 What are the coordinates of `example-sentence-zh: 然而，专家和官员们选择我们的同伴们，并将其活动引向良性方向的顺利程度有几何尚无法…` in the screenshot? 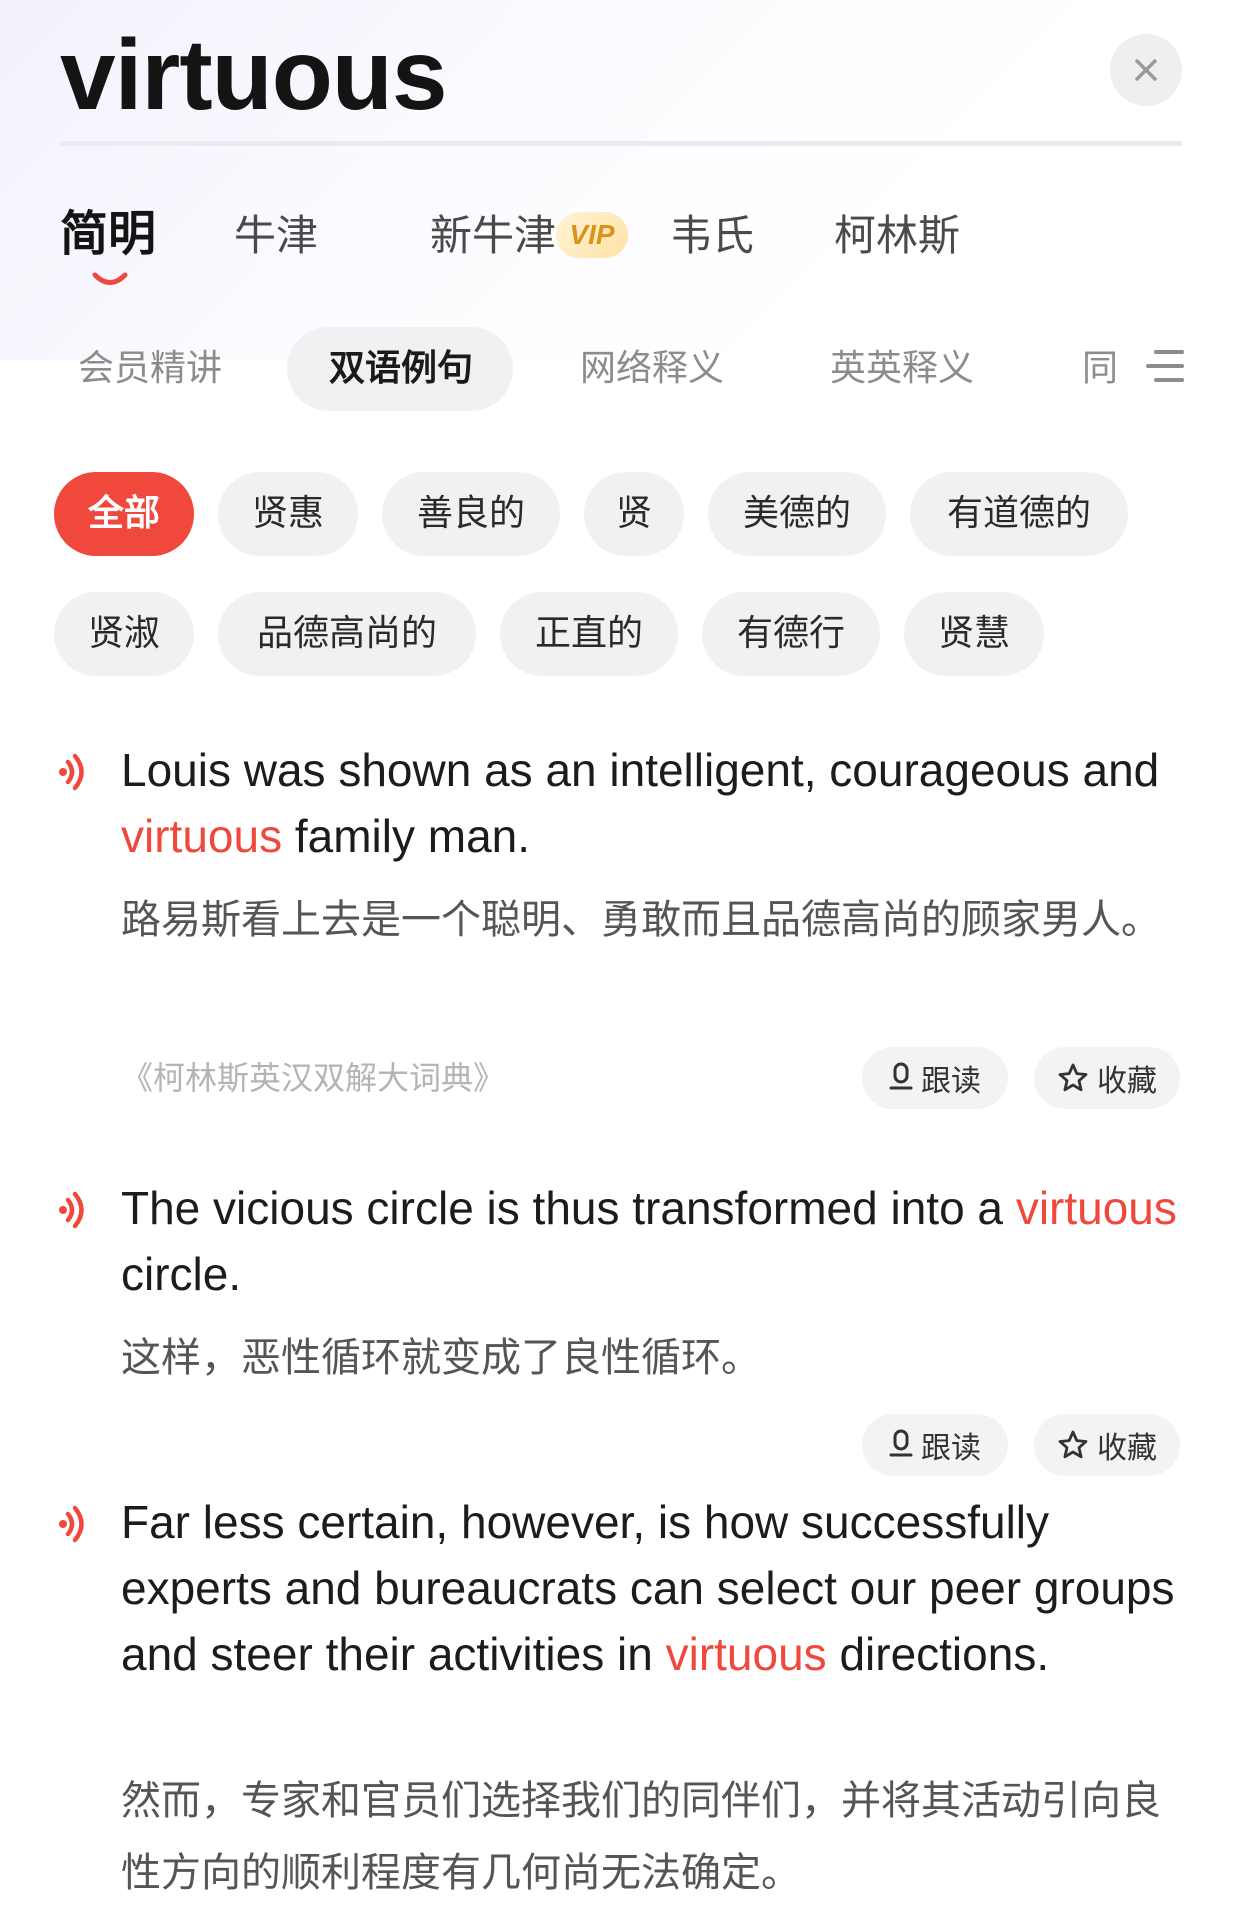 It's located at (641, 1837).